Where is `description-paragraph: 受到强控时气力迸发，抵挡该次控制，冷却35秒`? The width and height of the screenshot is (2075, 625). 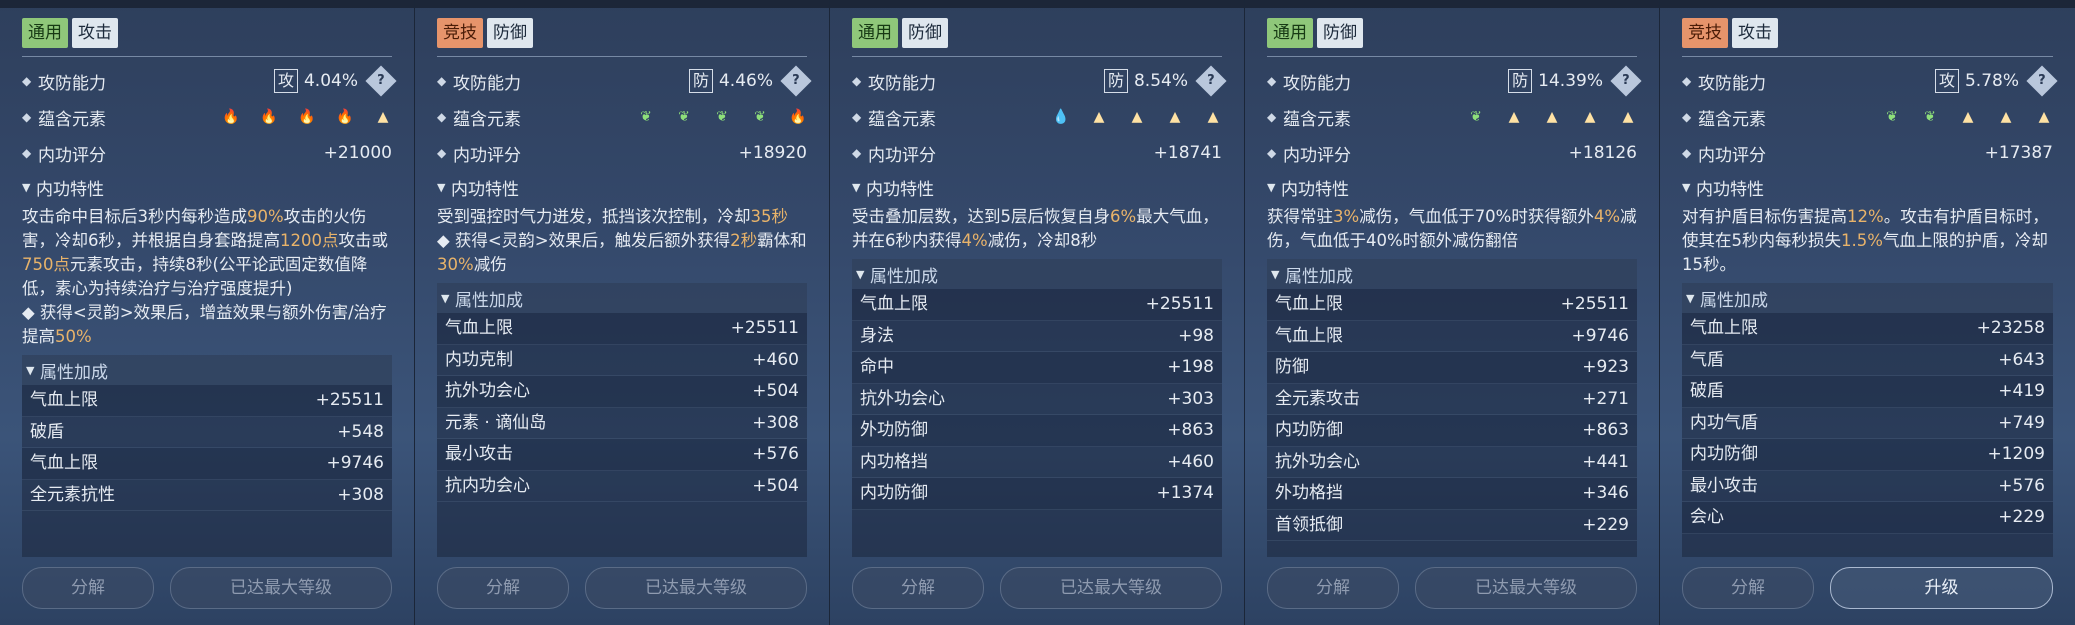 description-paragraph: 受到强控时气力迸发，抵挡该次控制，冷却35秒 is located at coordinates (622, 217).